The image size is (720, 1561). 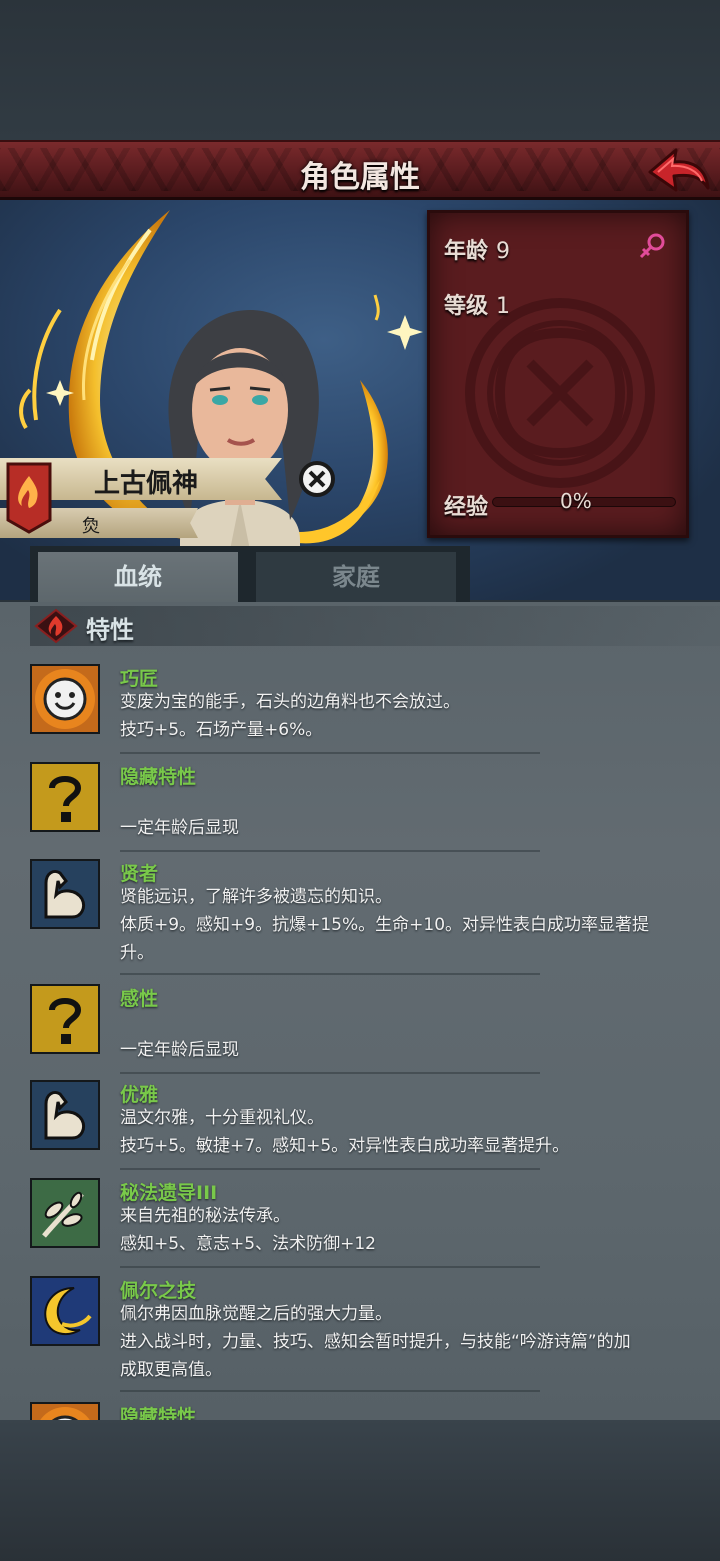 I want to click on trait-name: 秘法遗导III, so click(x=169, y=1193).